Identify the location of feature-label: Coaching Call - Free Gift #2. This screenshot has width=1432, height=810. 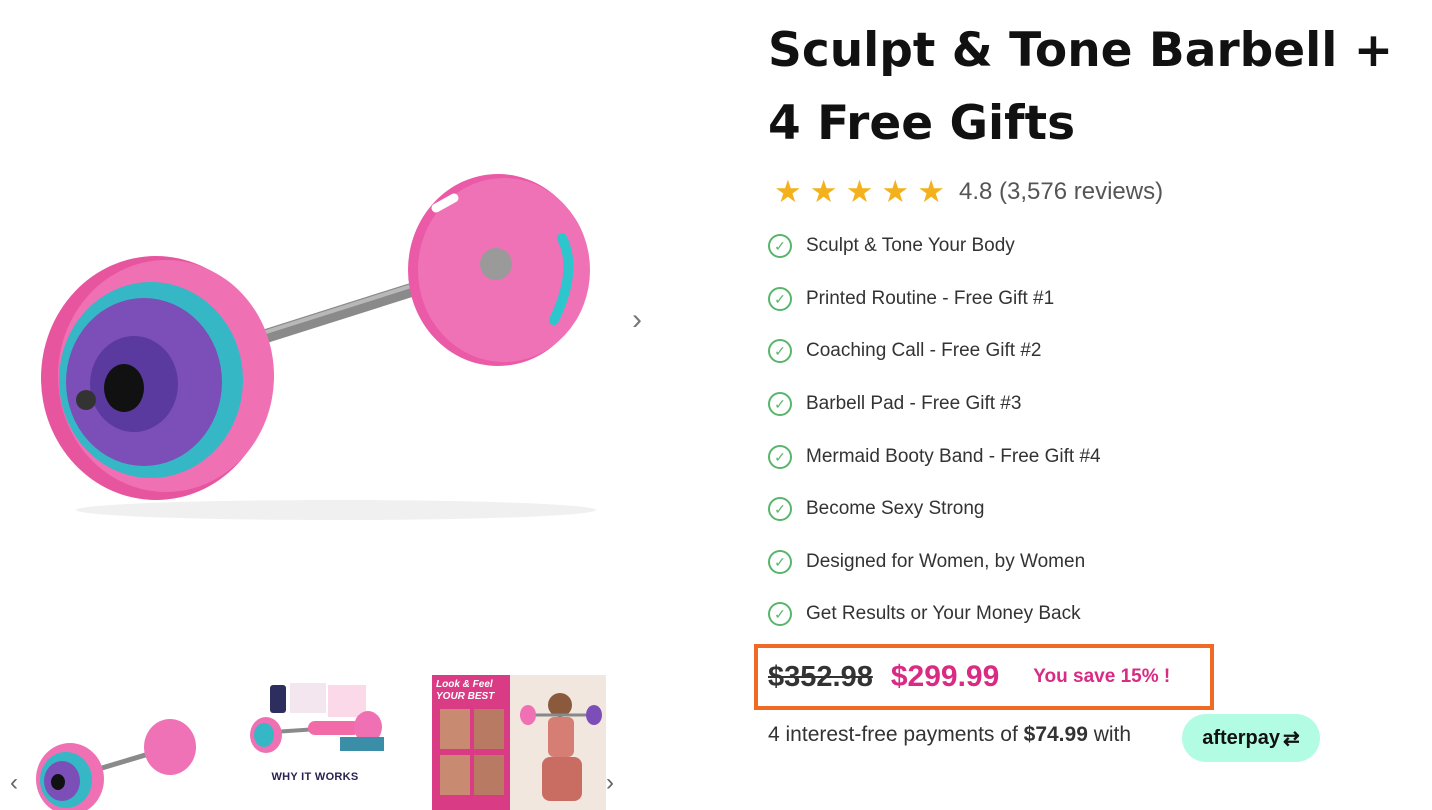
(924, 351).